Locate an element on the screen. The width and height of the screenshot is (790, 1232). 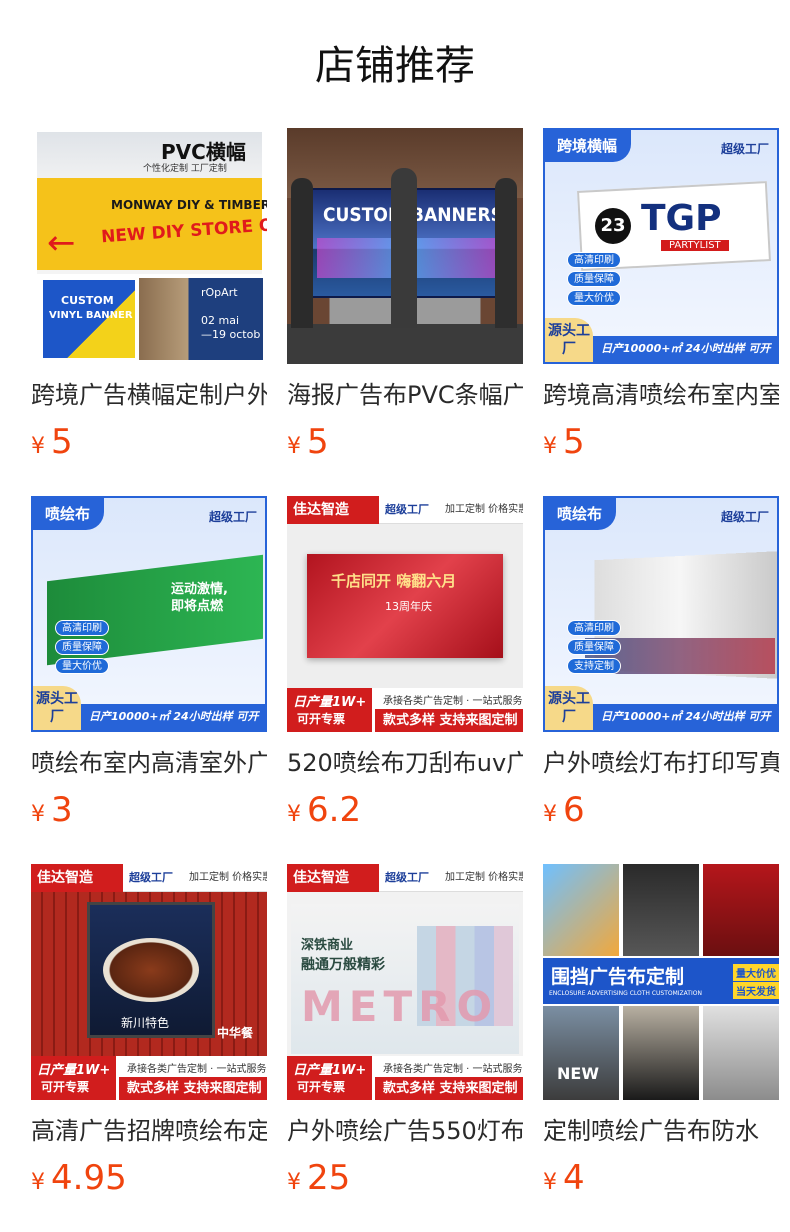
product-image: CUSTOM BANNERS is located at coordinates (405, 246).